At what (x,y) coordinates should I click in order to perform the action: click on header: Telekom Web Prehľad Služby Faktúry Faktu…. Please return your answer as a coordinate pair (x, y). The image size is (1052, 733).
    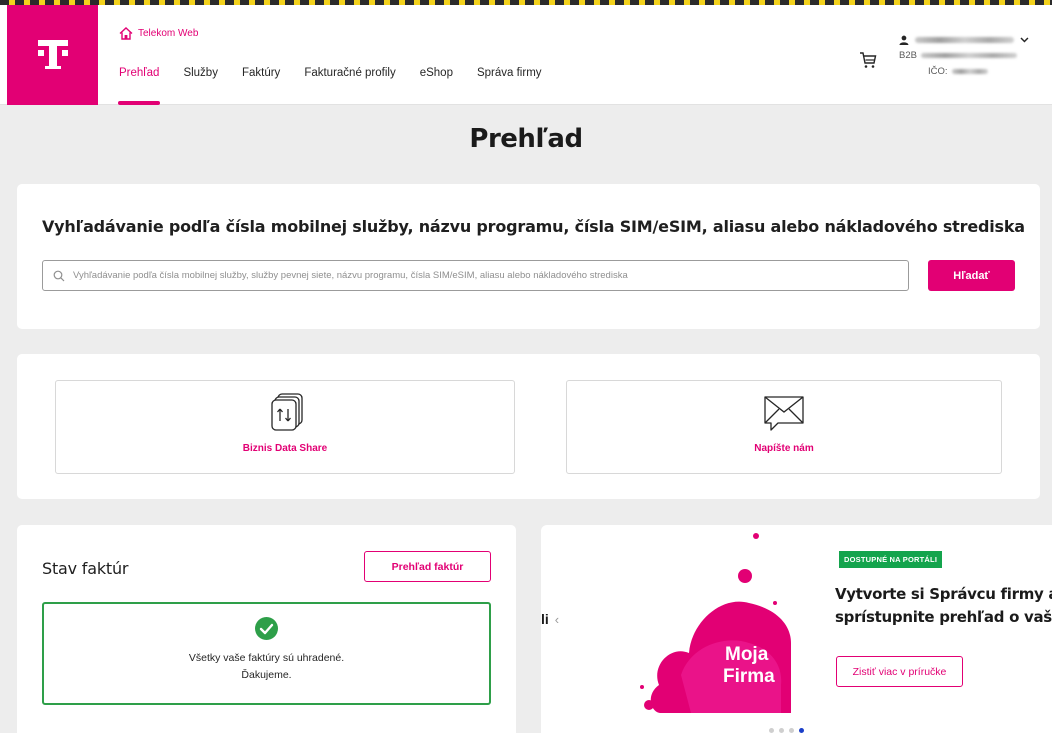
    Looking at the image, I should click on (526, 55).